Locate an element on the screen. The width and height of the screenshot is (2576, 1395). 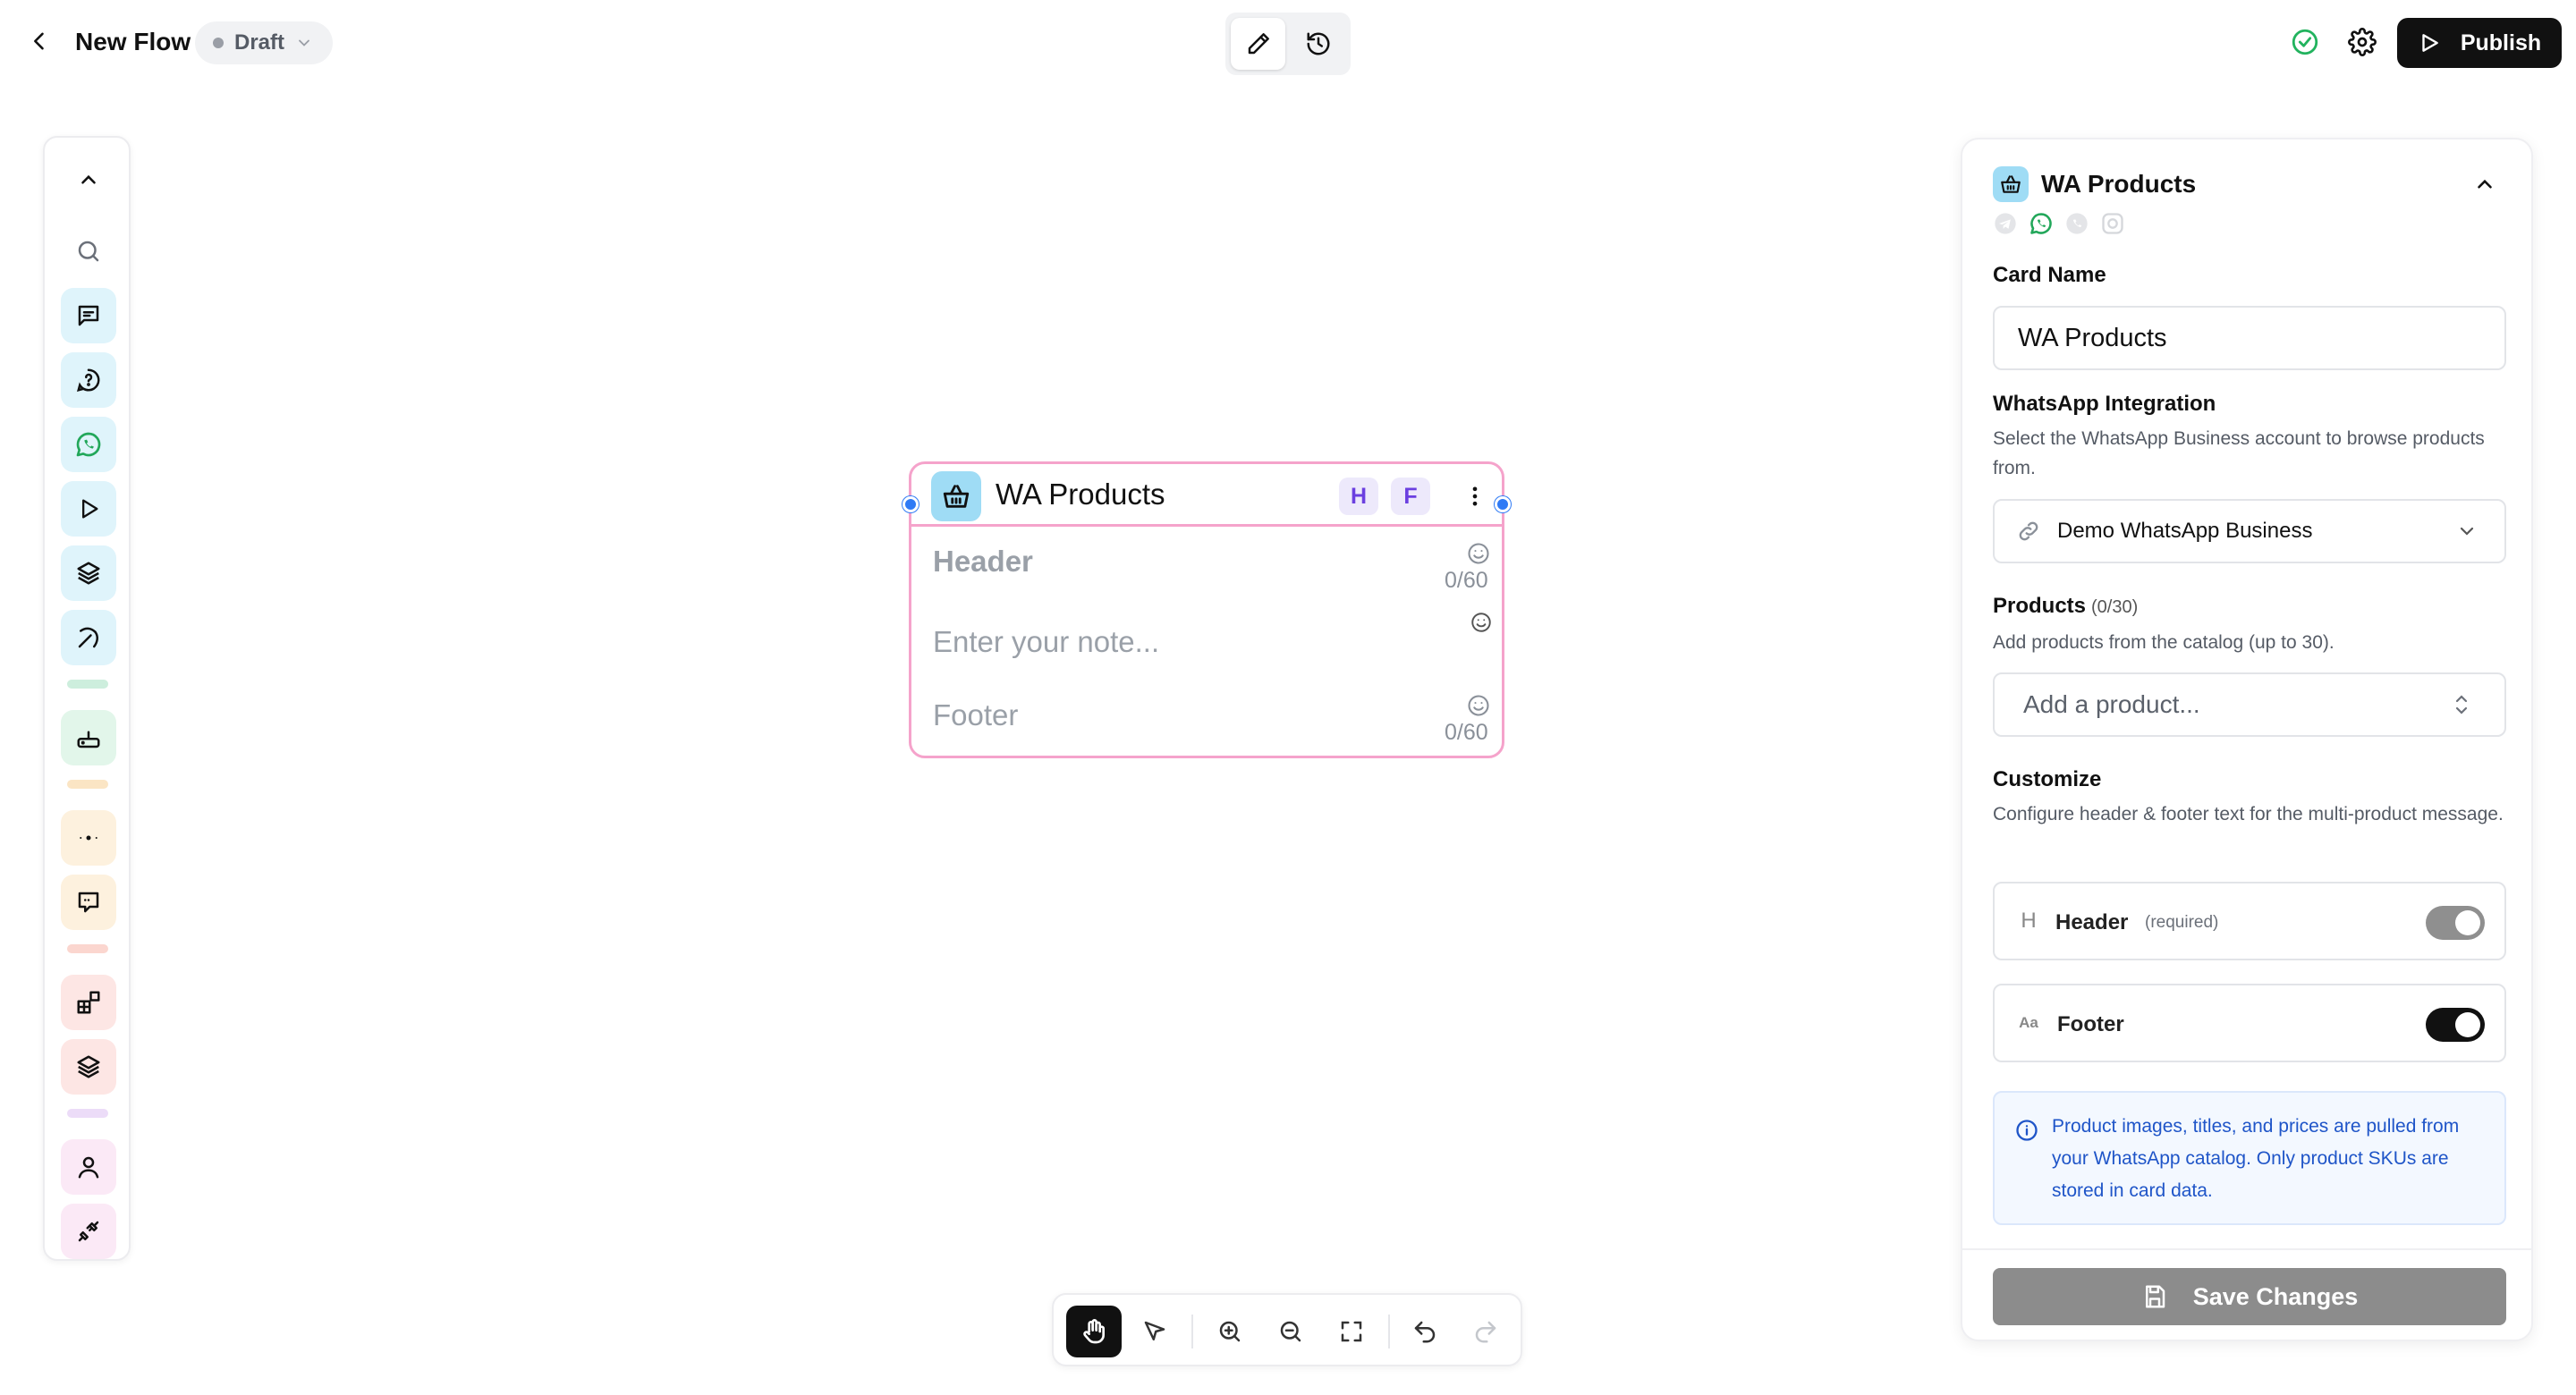
palette-collapse-button is located at coordinates (88, 179).